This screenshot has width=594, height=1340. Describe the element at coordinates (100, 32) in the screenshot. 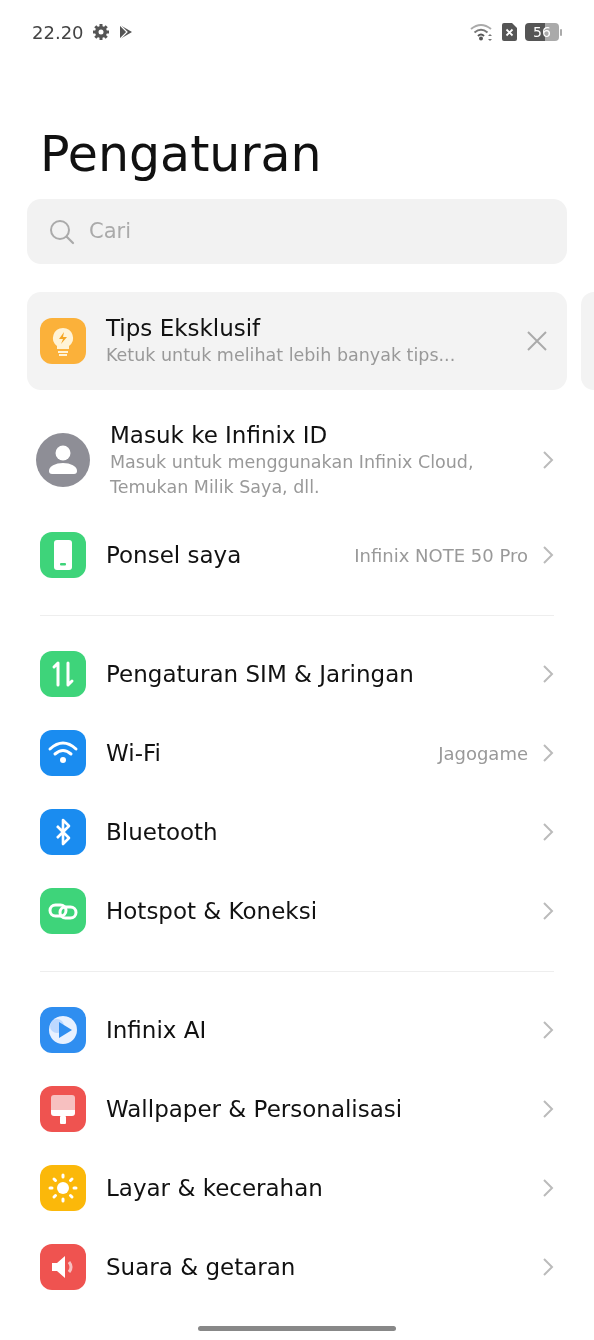

I see `gear-icon` at that location.